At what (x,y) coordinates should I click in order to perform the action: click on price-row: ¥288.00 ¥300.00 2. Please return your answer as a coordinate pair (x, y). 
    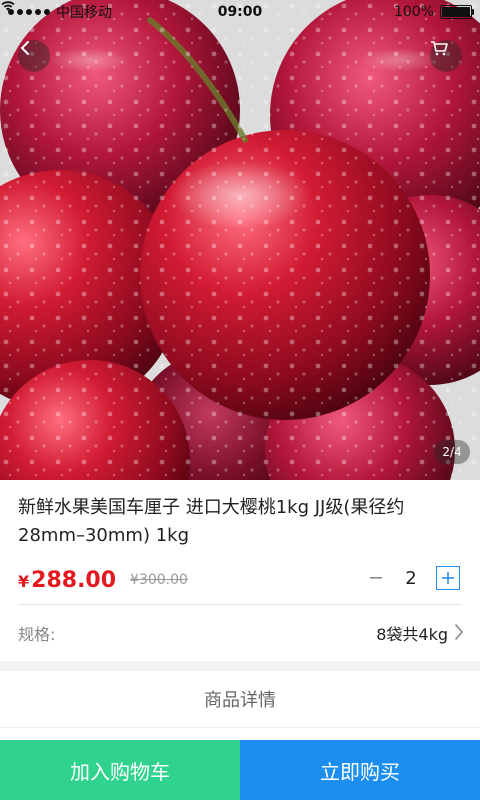
    Looking at the image, I should click on (240, 580).